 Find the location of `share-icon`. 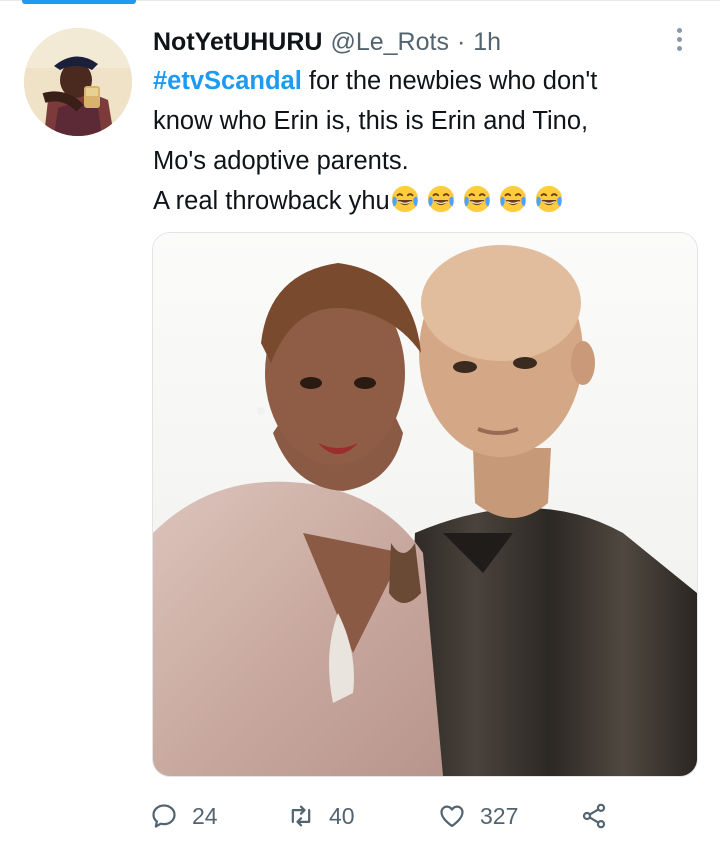

share-icon is located at coordinates (594, 816).